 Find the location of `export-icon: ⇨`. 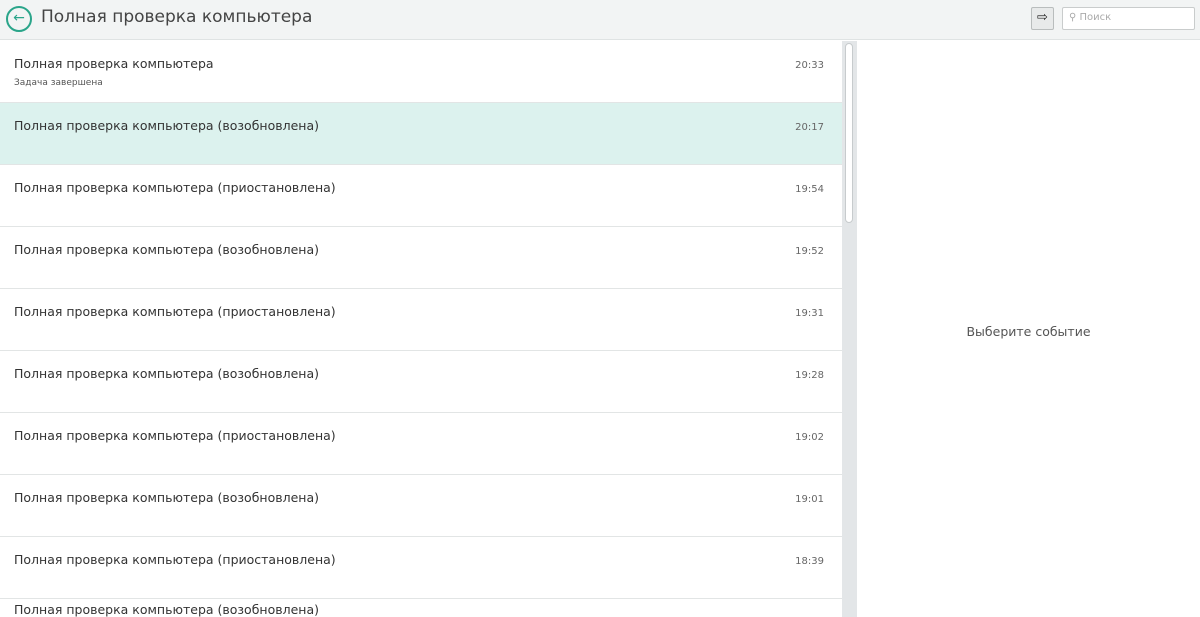

export-icon: ⇨ is located at coordinates (1042, 17).